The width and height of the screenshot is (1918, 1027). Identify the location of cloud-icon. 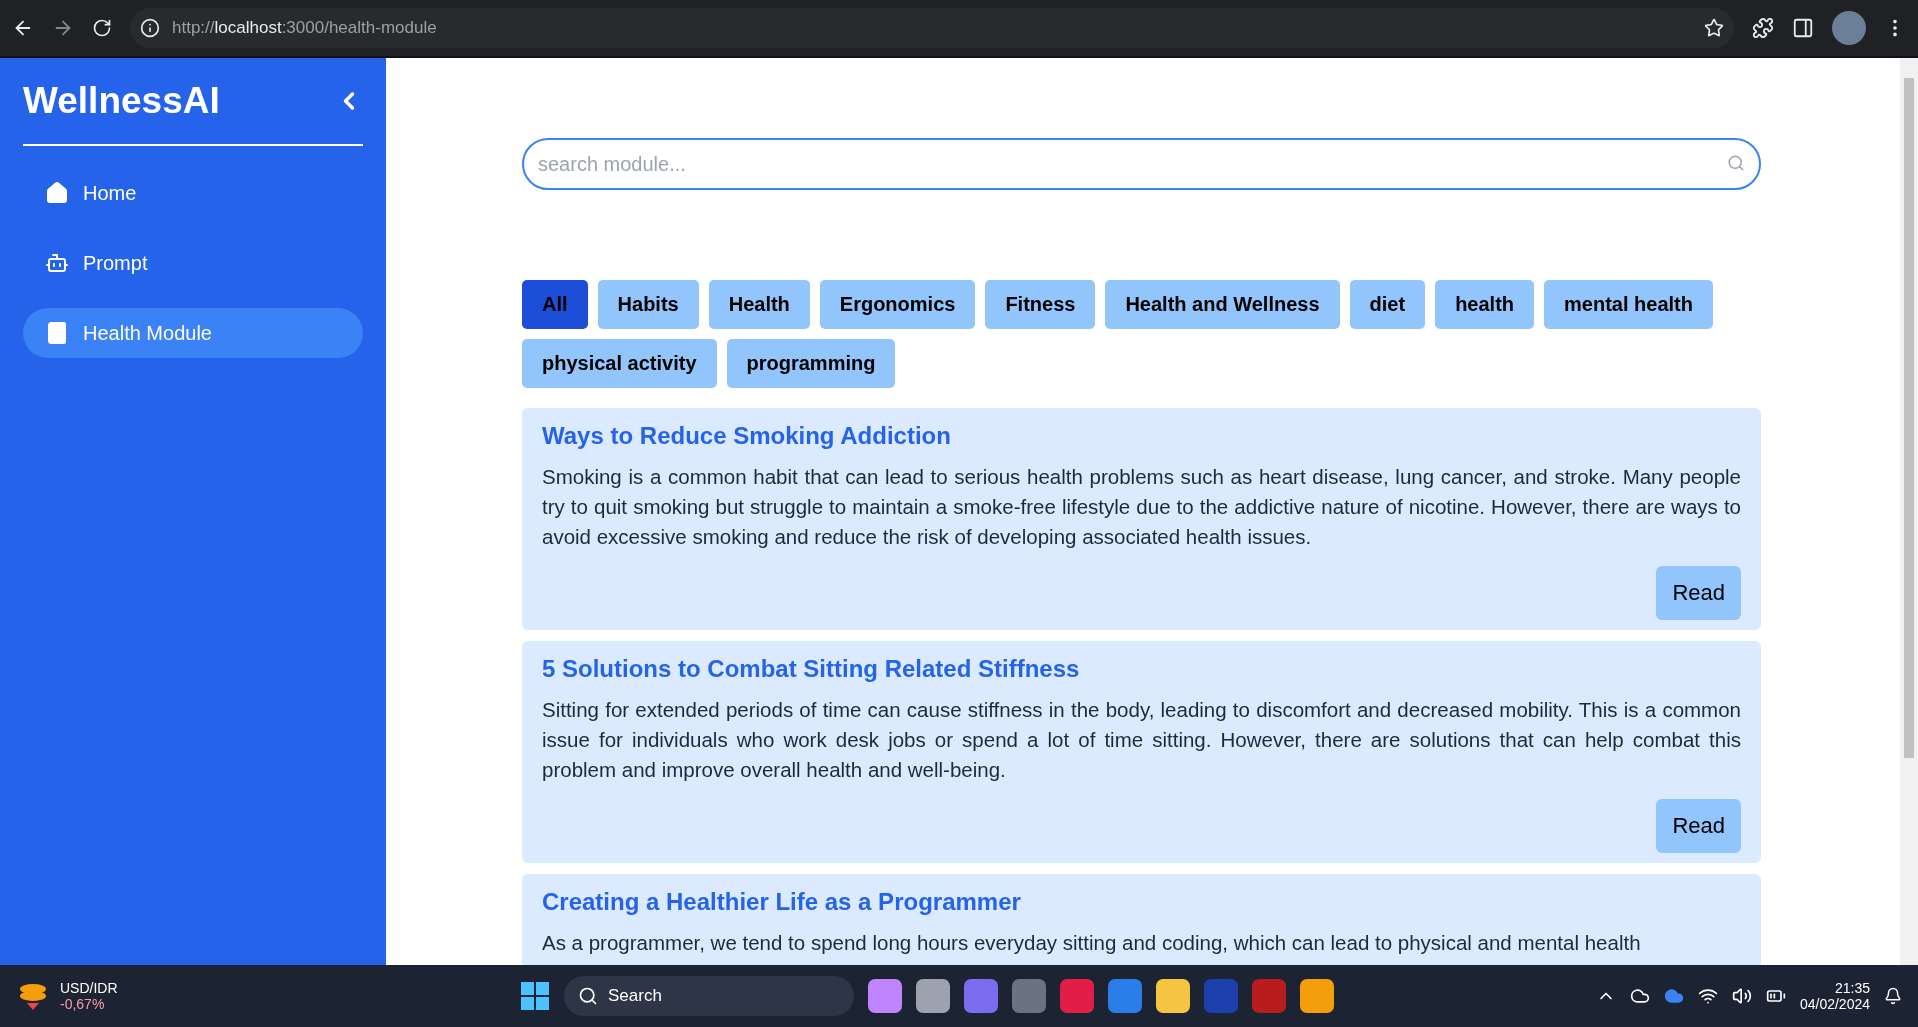
(1639, 996).